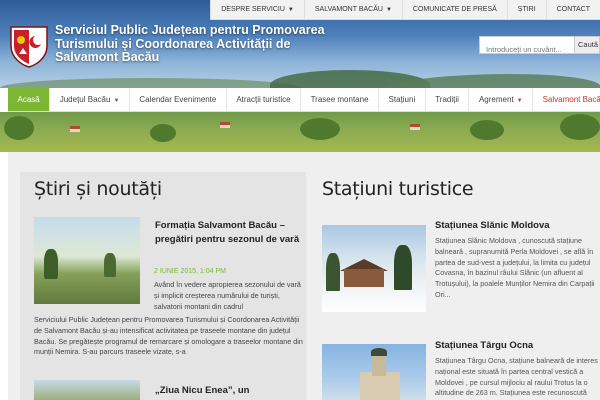 The width and height of the screenshot is (600, 400). What do you see at coordinates (379, 365) in the screenshot?
I see `tower-shape` at bounding box center [379, 365].